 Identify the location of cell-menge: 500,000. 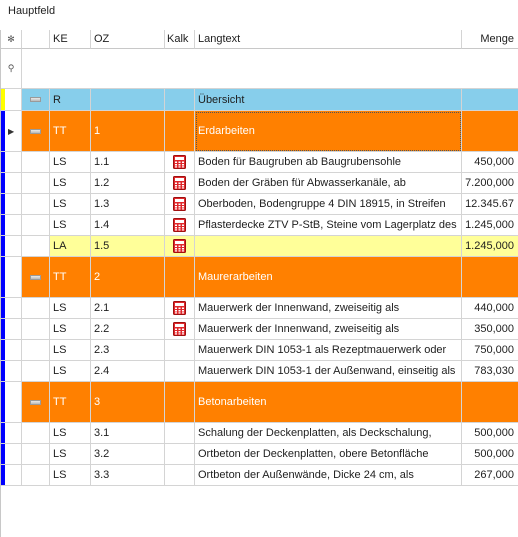
(490, 454).